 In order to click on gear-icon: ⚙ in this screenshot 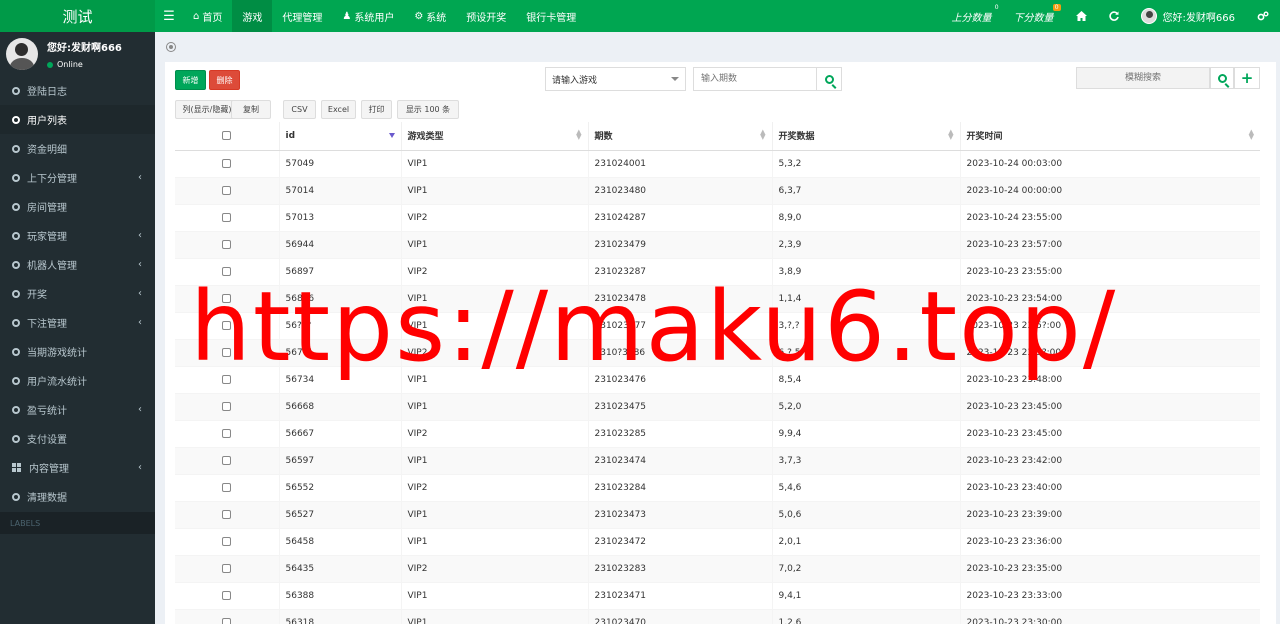, I will do `click(419, 16)`.